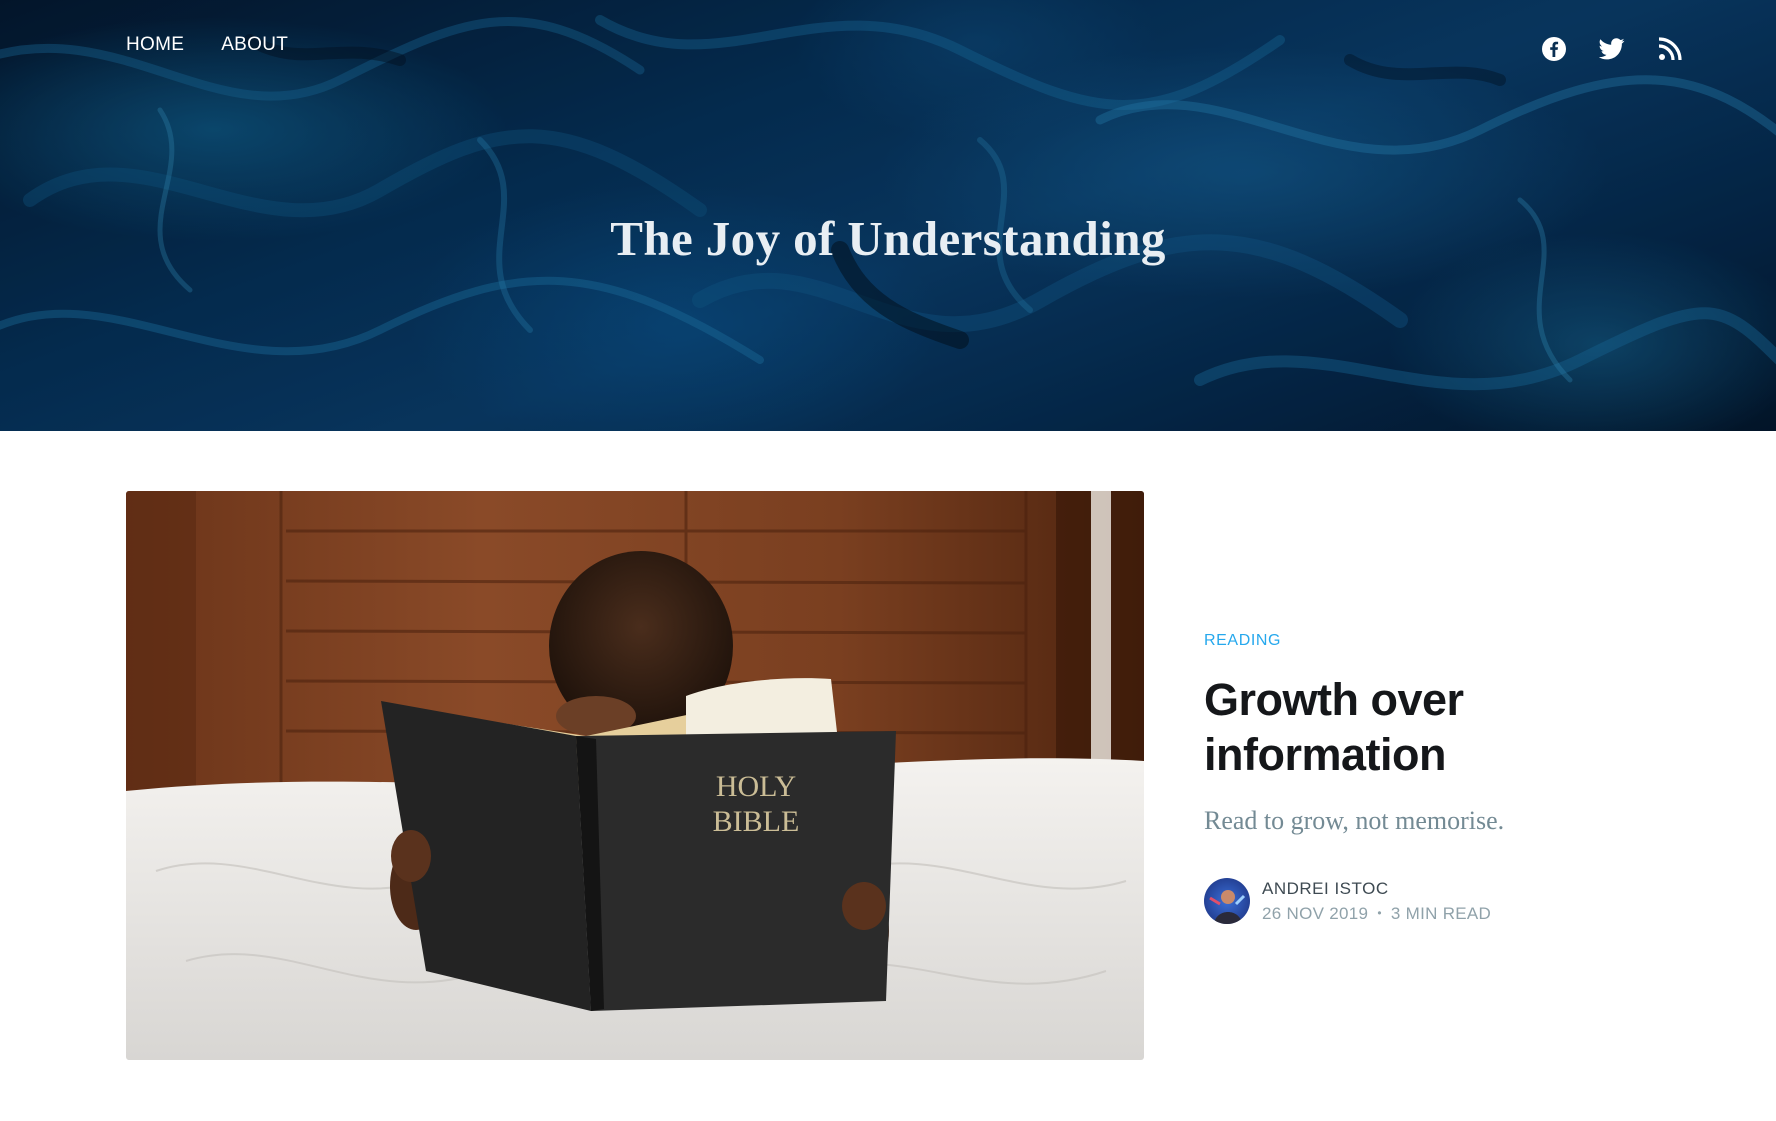 This screenshot has width=1776, height=1121. I want to click on nav-item-about: ABOUT, so click(254, 45).